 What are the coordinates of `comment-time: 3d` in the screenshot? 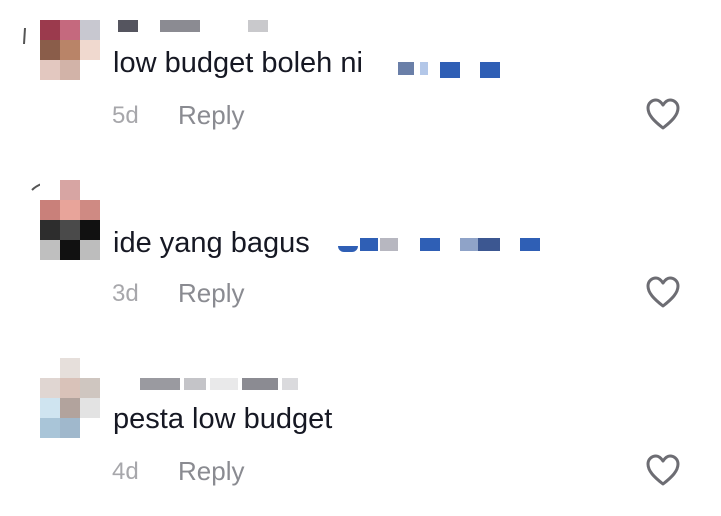 It's located at (125, 293).